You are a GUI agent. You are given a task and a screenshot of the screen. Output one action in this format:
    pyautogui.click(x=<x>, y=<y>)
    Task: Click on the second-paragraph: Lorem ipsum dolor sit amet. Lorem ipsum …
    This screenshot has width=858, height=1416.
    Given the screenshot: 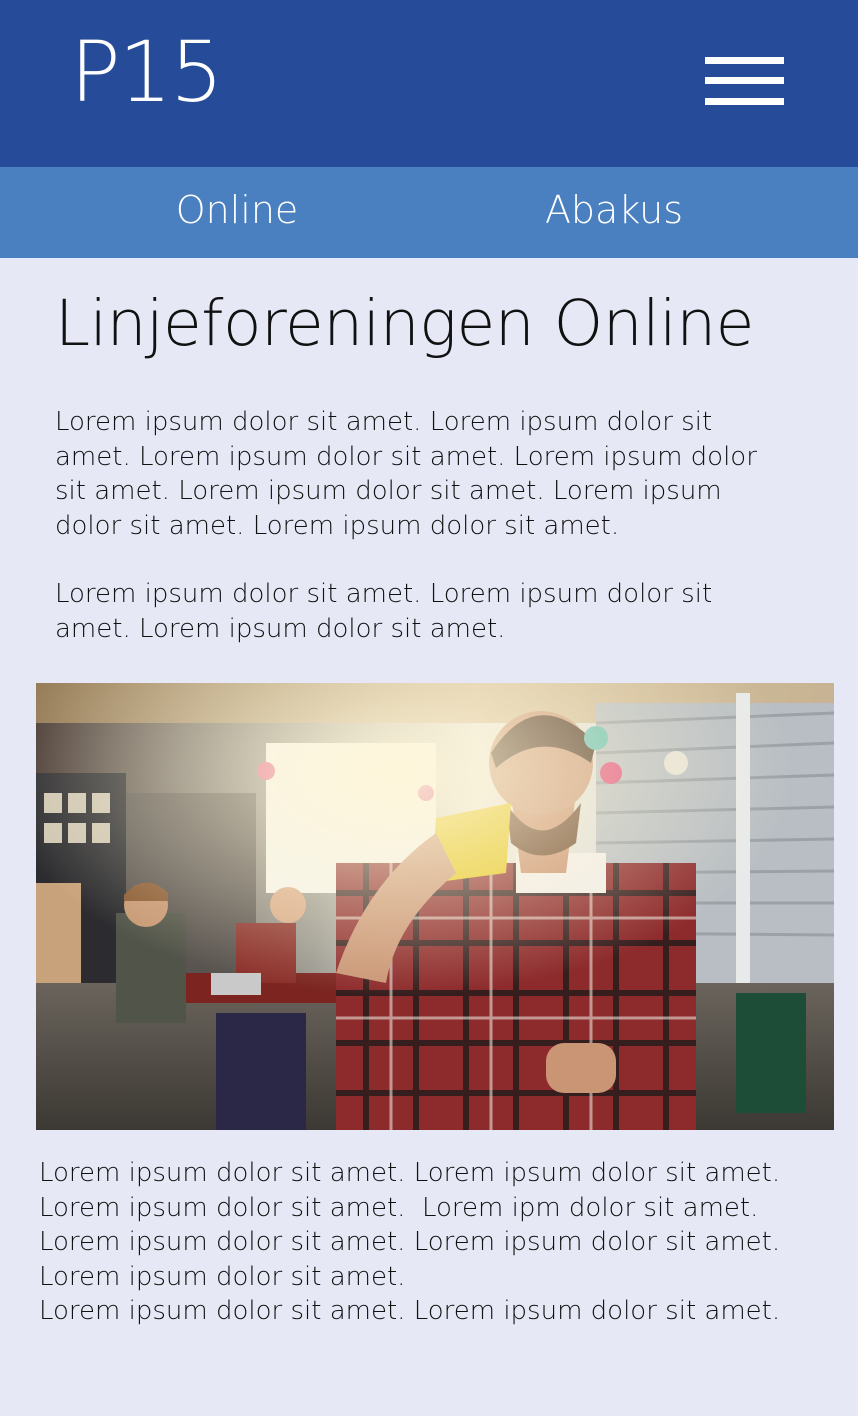 What is the action you would take?
    pyautogui.click(x=384, y=611)
    